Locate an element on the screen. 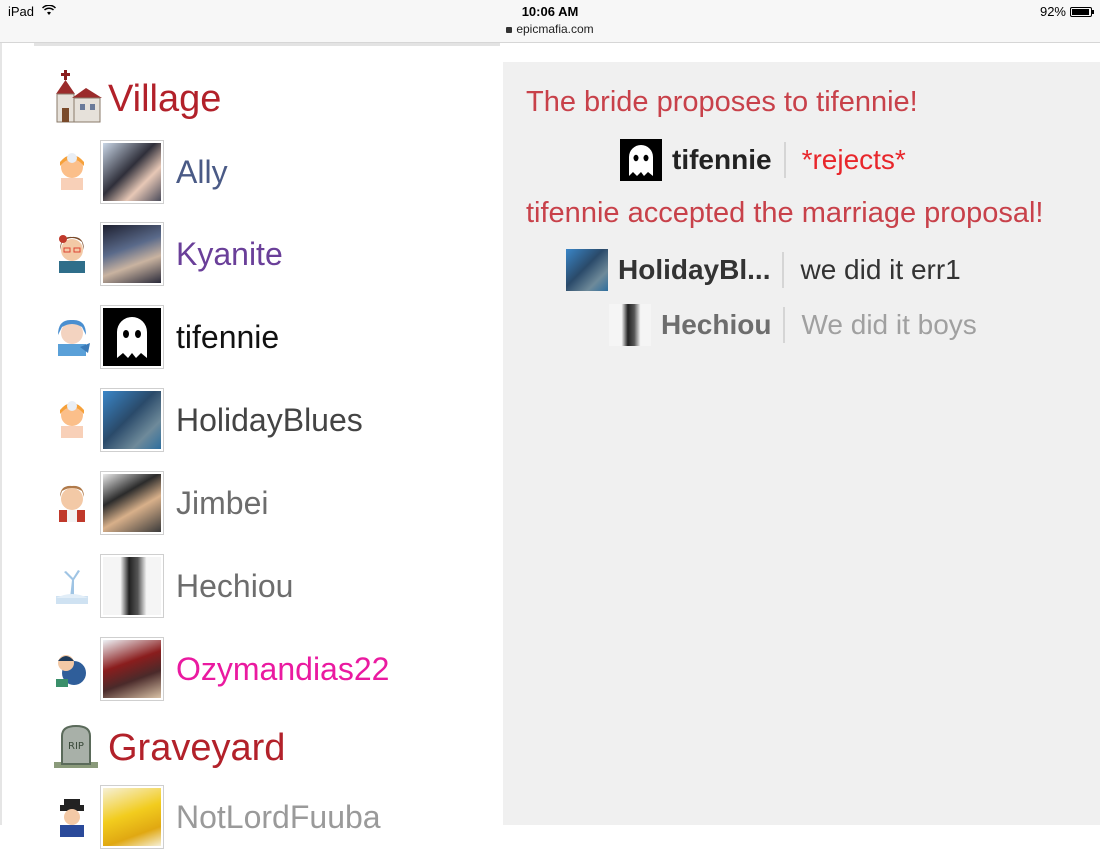 This screenshot has height=851, width=1100. player-row: HolidayBlues is located at coordinates (206, 420).